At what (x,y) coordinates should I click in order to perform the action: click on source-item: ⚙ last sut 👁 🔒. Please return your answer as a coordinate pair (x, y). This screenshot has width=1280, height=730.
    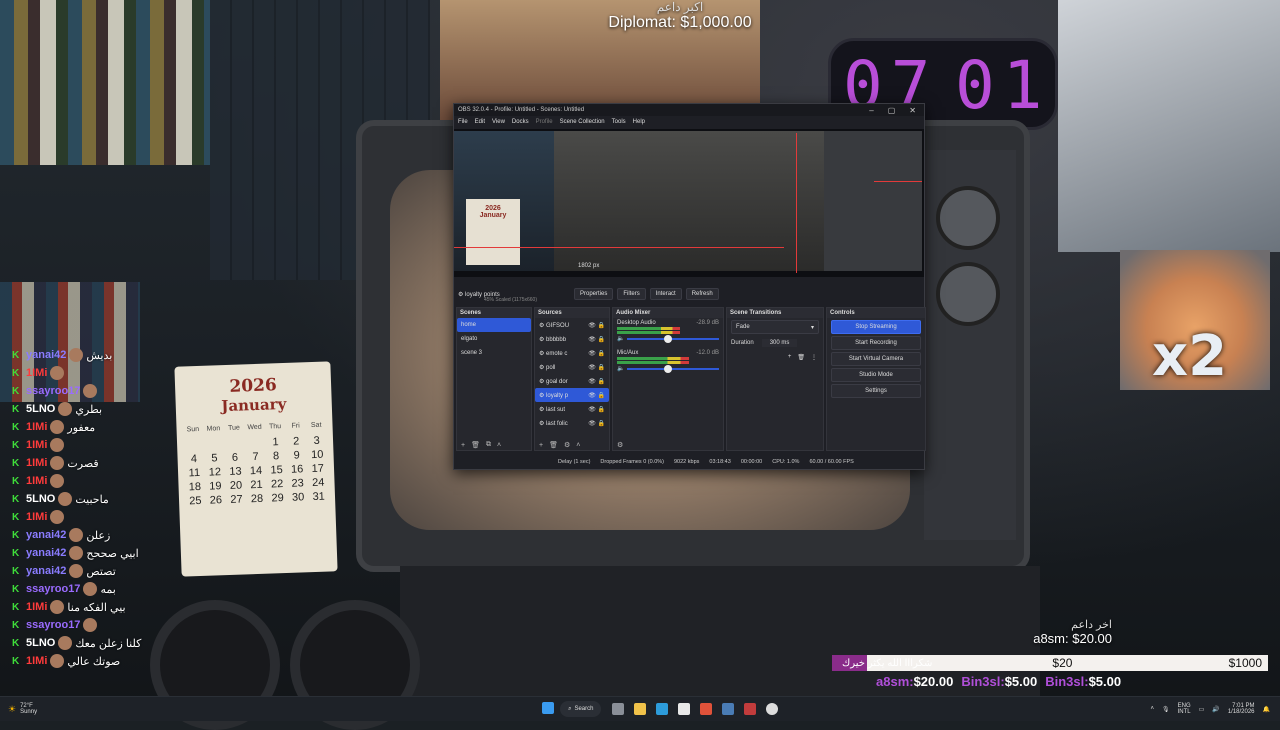
    Looking at the image, I should click on (572, 409).